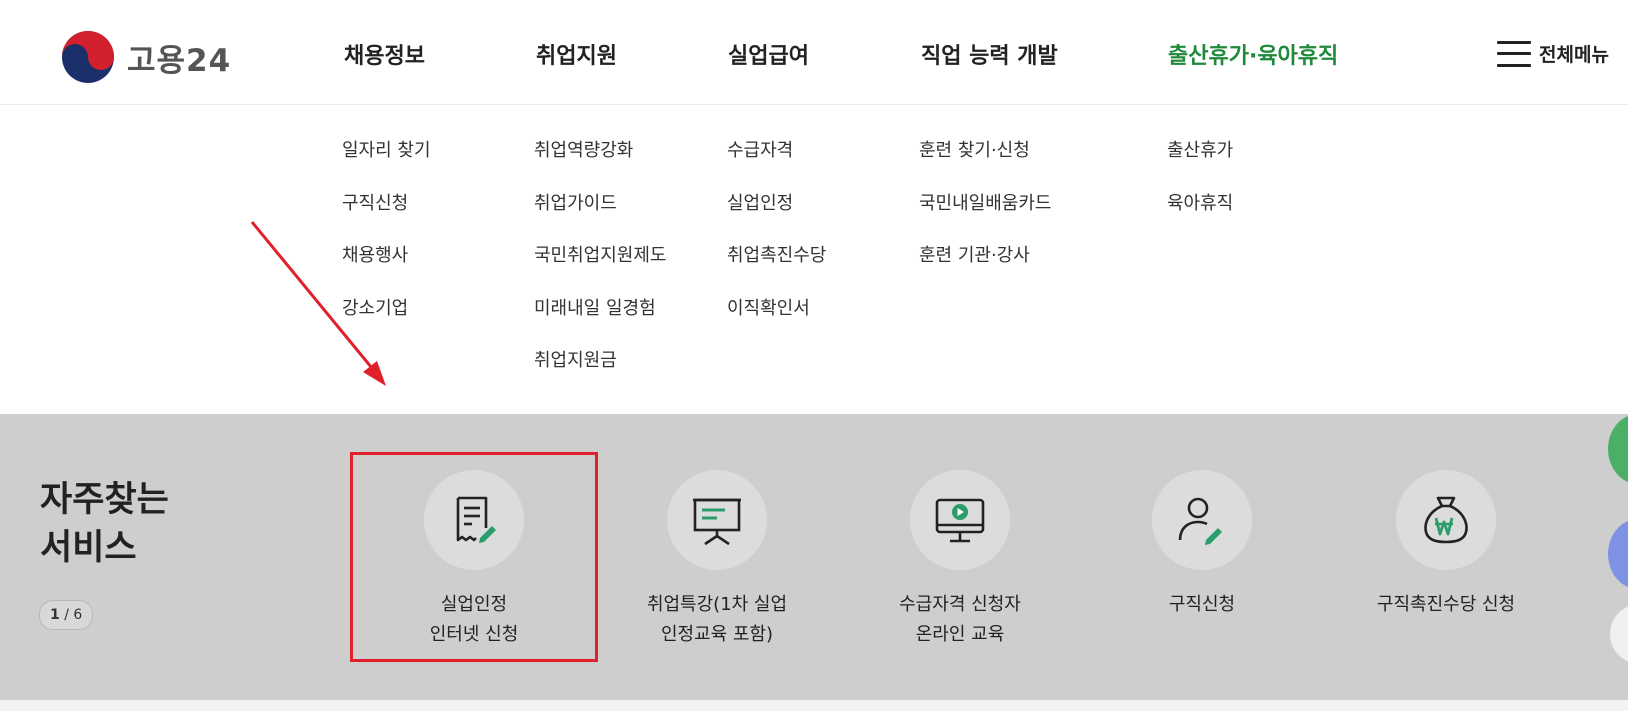  I want to click on service-job-application: 구직신청, so click(1202, 545).